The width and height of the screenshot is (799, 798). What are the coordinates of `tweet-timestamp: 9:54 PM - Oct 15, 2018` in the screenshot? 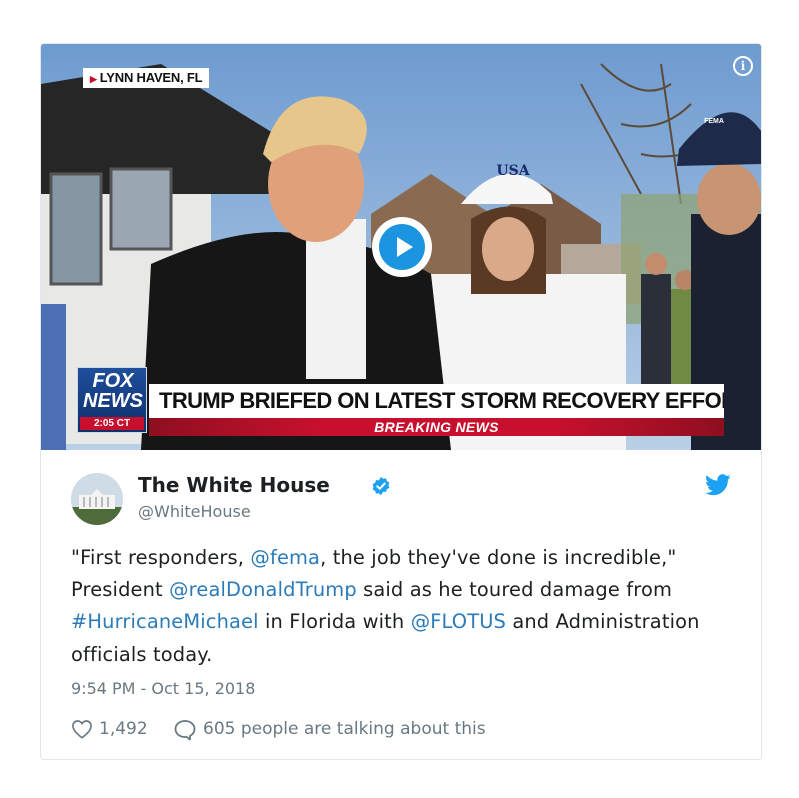 It's located at (163, 689).